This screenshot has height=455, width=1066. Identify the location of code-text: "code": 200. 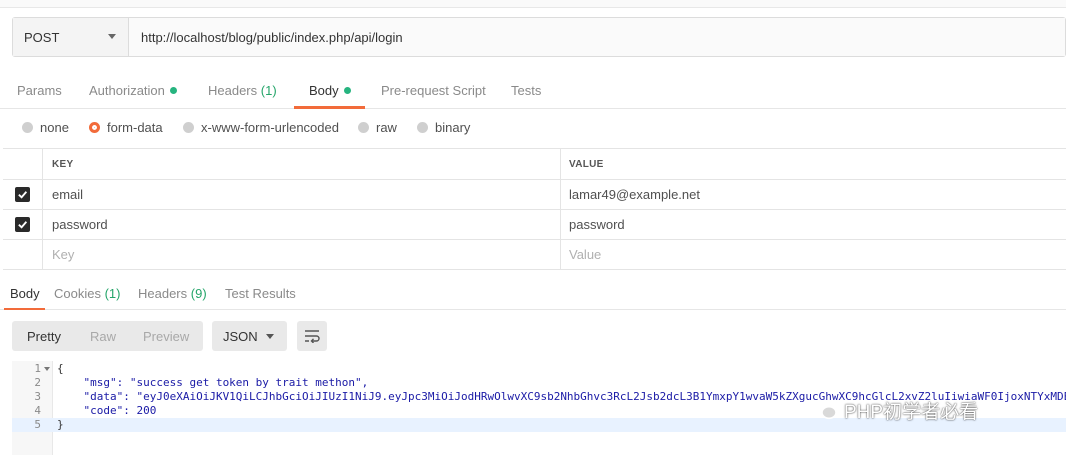
(107, 410).